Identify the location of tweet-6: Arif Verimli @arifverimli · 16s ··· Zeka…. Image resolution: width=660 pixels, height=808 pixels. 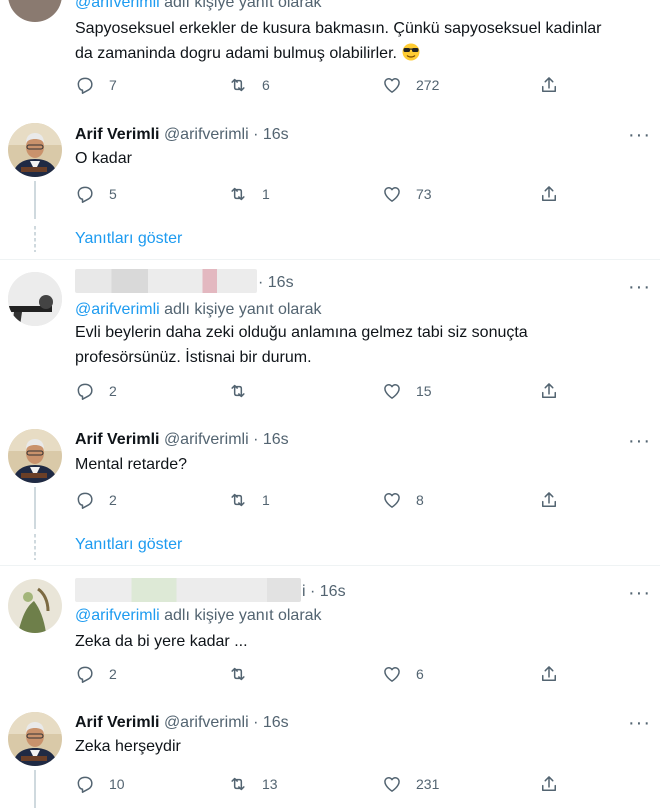
(330, 753).